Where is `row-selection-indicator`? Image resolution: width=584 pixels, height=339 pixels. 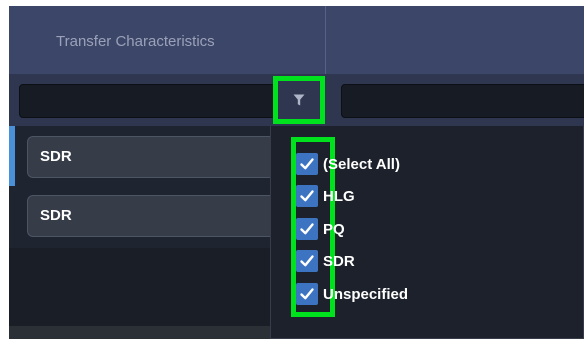
row-selection-indicator is located at coordinates (12, 156).